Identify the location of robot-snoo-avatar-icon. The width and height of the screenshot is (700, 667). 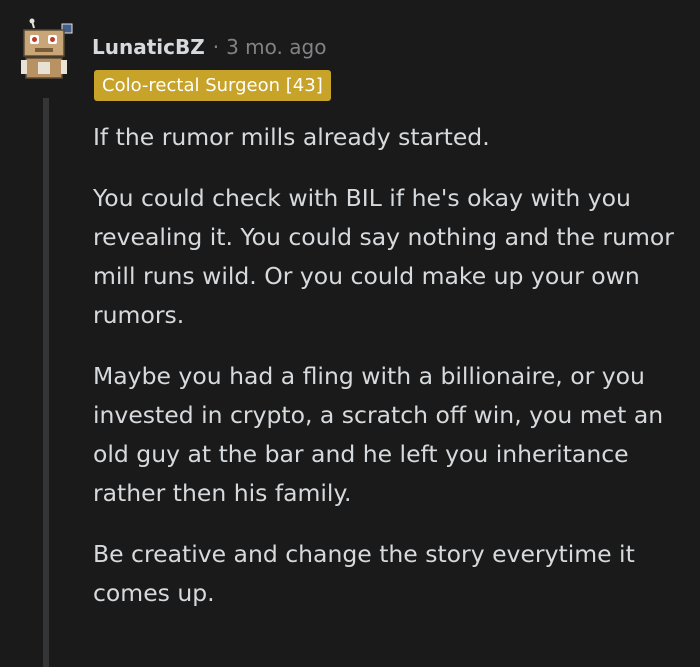
(47, 48).